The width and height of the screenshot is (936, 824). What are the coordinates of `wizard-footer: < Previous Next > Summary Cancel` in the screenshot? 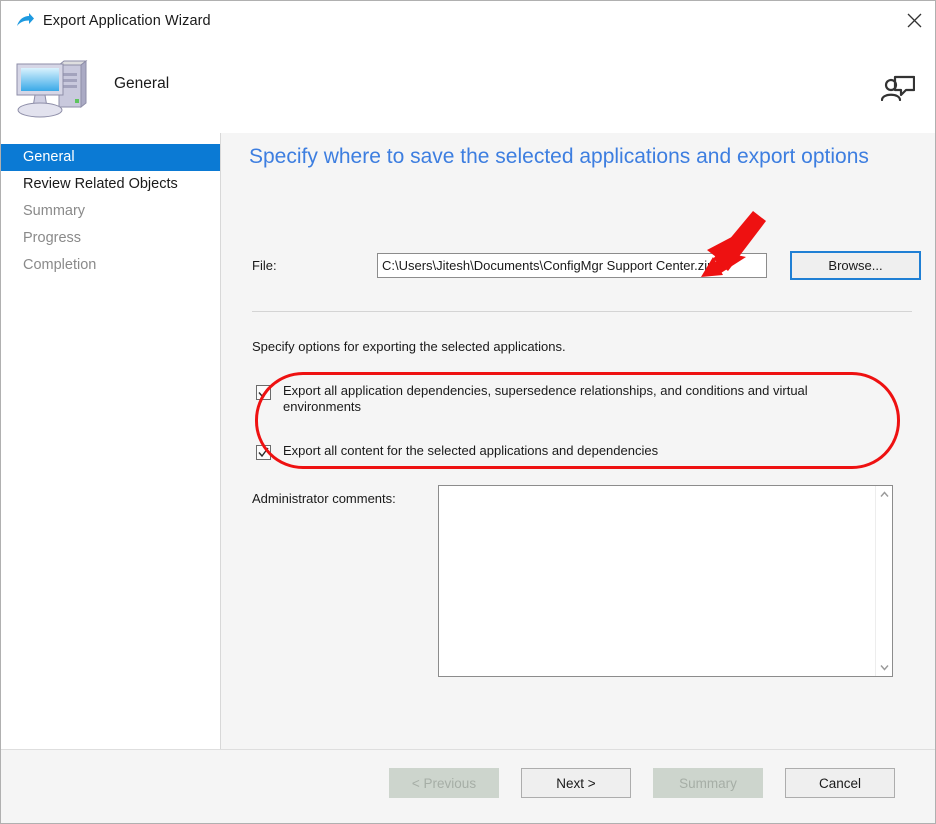 It's located at (468, 786).